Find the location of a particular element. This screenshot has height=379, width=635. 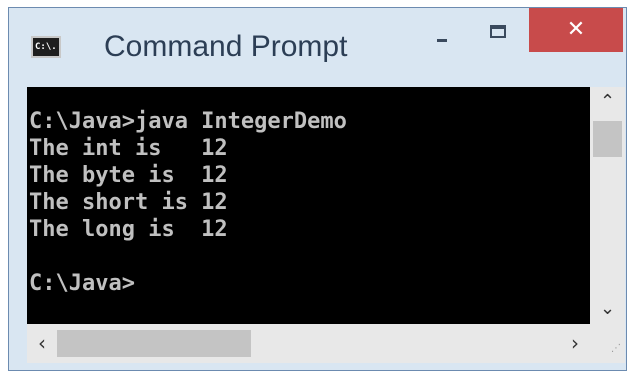

close-button: ✕ is located at coordinates (576, 30).